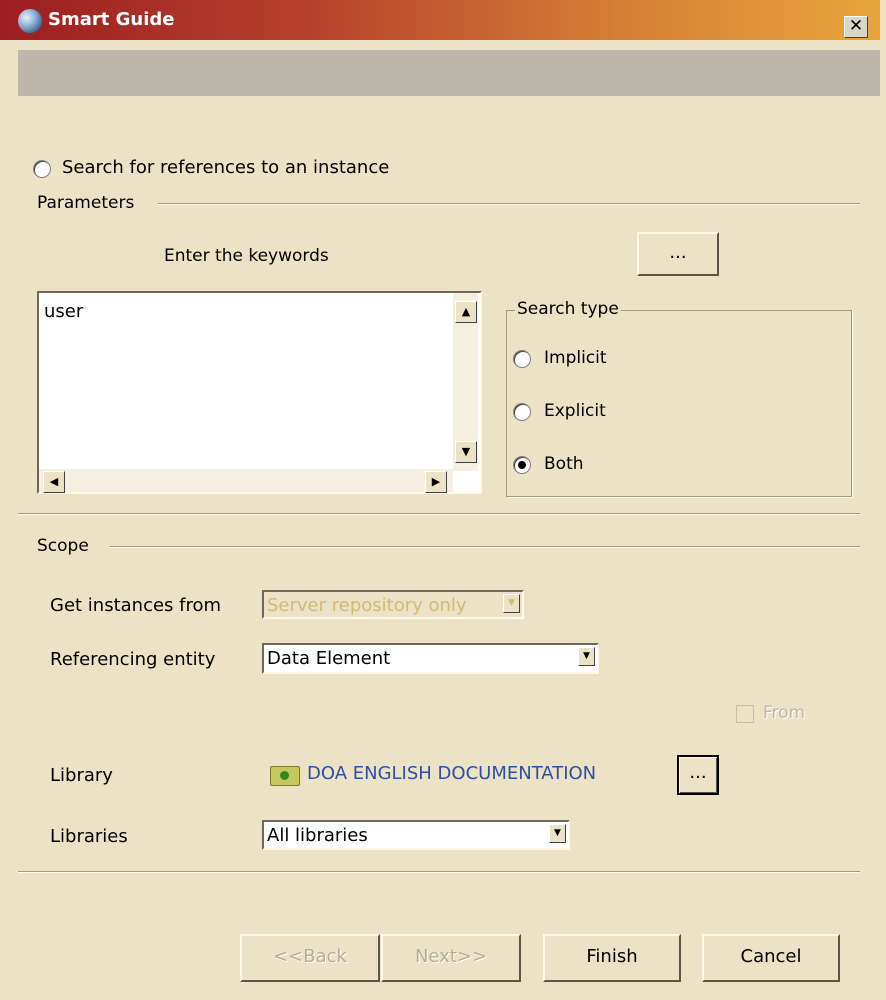 The height and width of the screenshot is (1000, 886). Describe the element at coordinates (522, 412) in the screenshot. I see `explicit-radio` at that location.